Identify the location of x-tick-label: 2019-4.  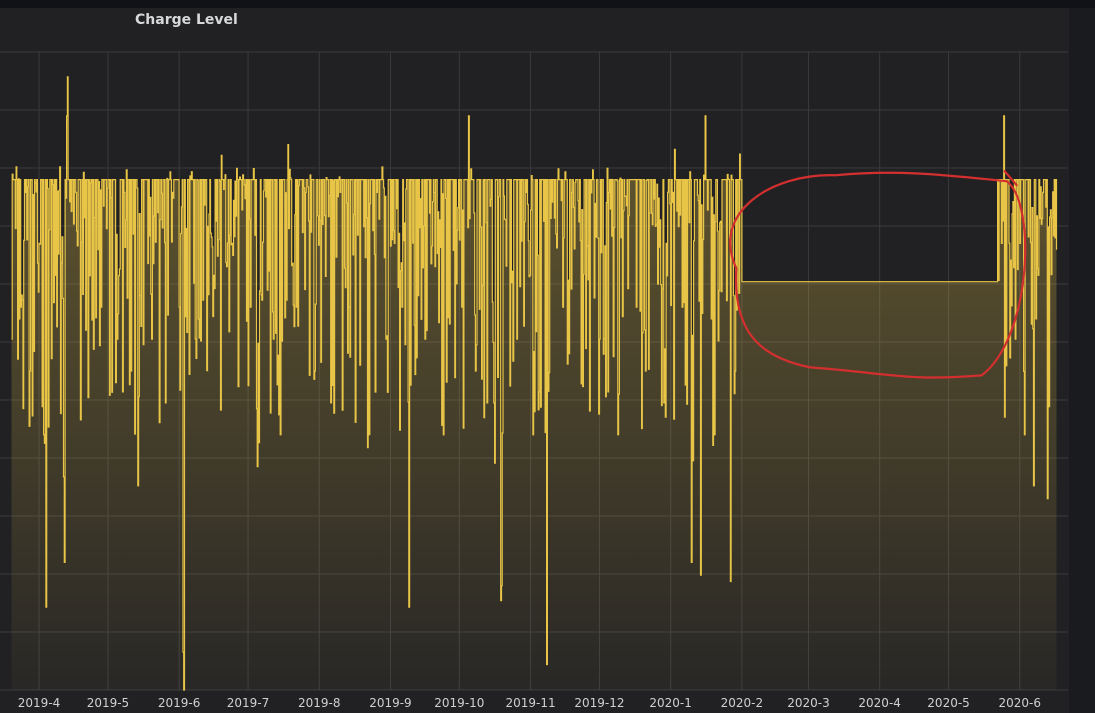
(39, 703).